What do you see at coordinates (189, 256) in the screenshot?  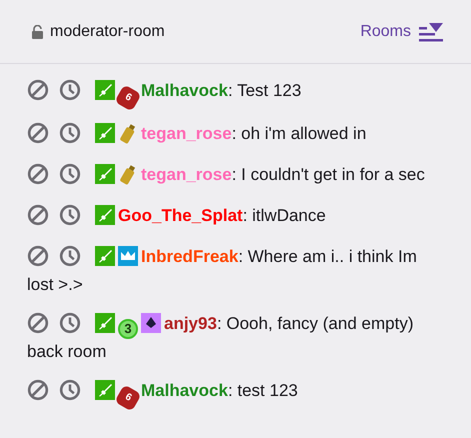 I see `username: InbredFreak` at bounding box center [189, 256].